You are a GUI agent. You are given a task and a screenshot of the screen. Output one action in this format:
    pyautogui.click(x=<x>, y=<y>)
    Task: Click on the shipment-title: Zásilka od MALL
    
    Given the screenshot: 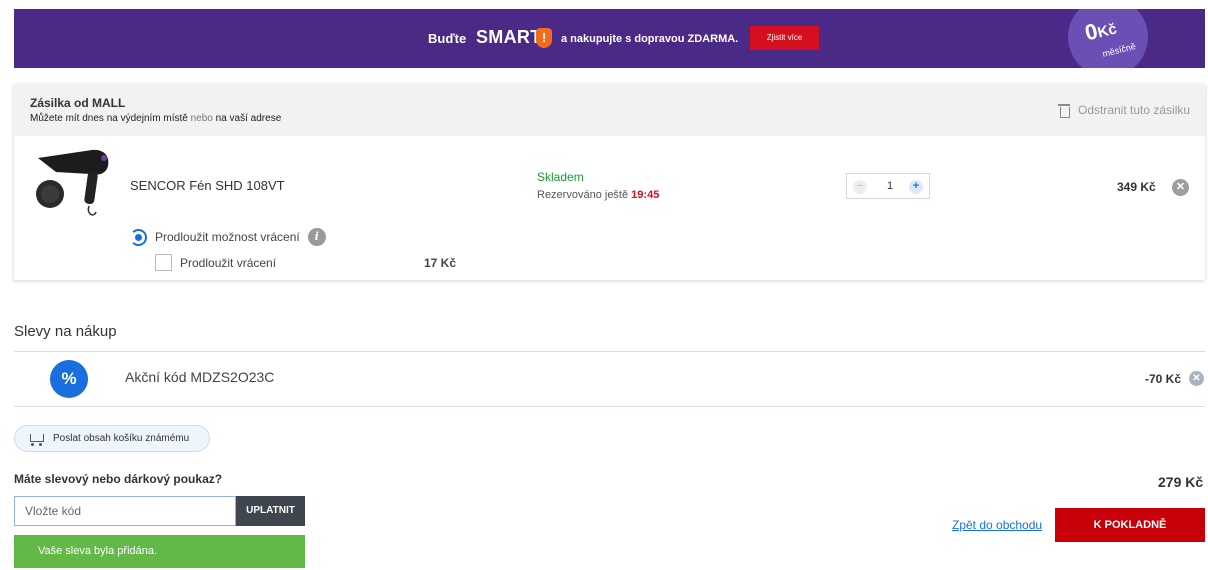 What is the action you would take?
    pyautogui.click(x=78, y=103)
    